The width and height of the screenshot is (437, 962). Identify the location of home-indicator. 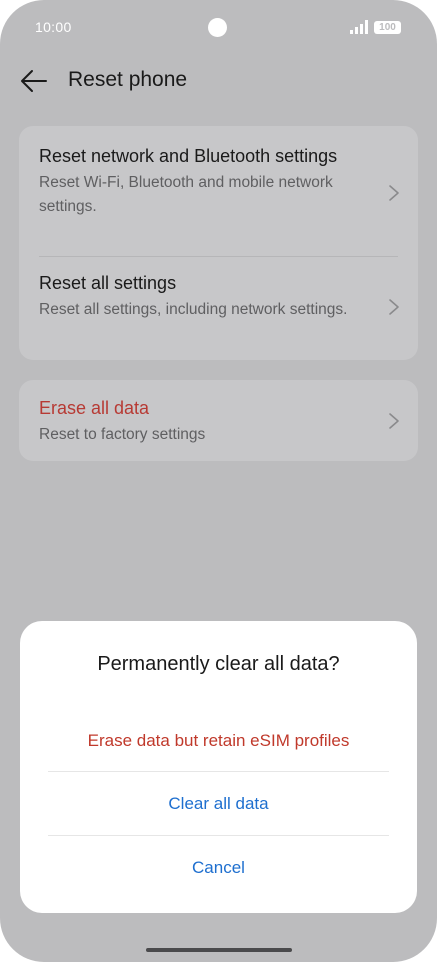
(219, 950).